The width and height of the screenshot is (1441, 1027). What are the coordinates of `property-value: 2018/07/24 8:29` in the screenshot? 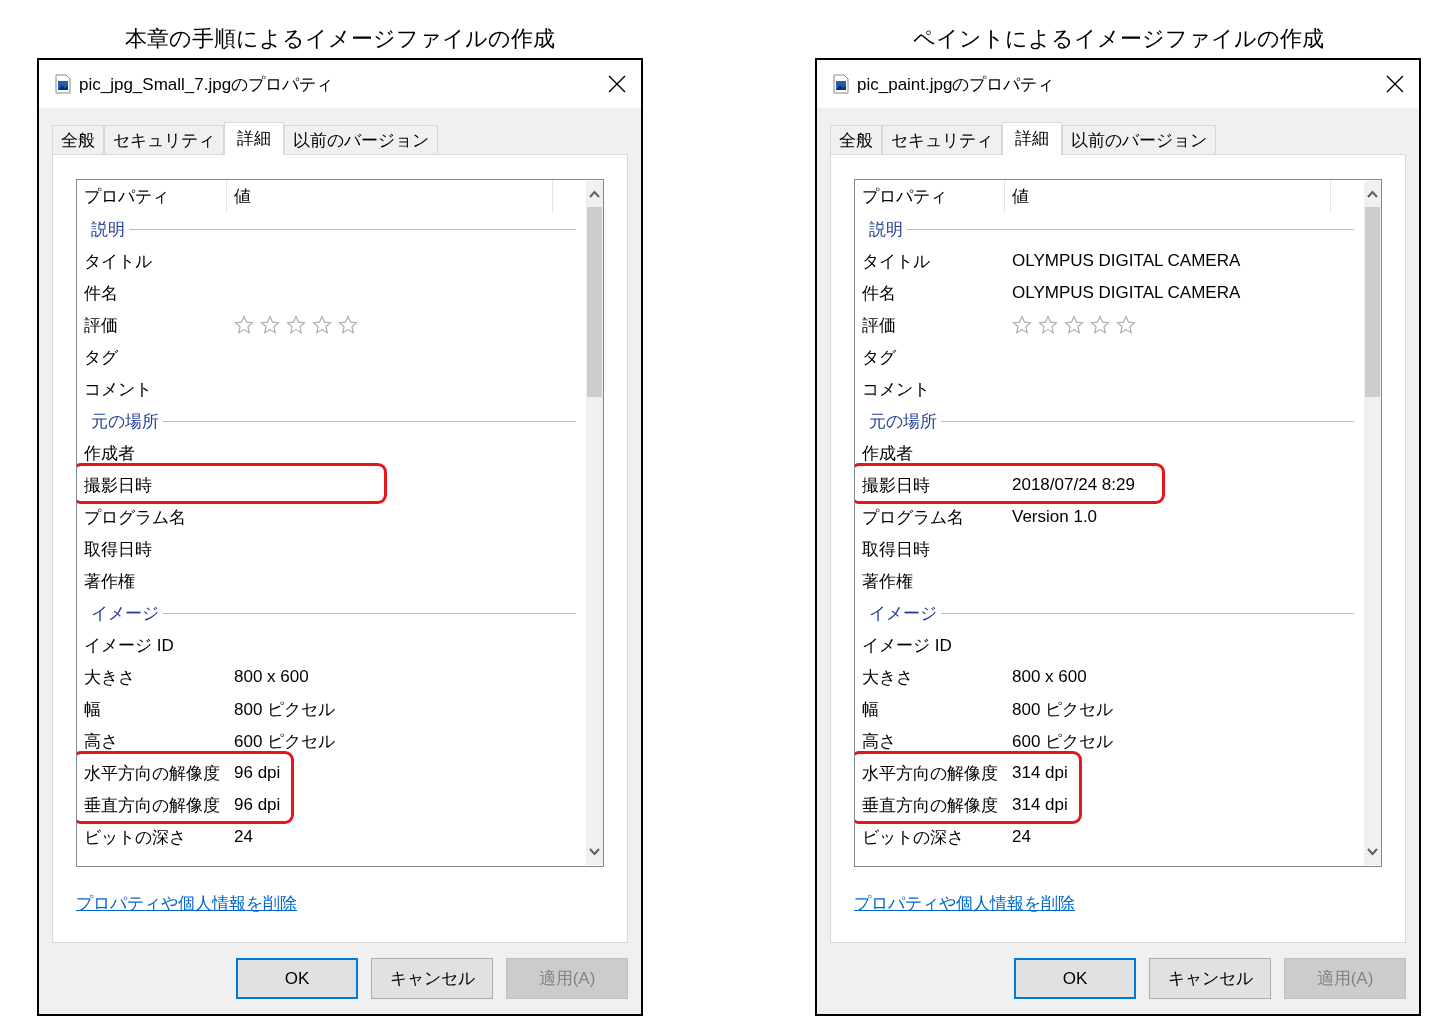 It's located at (1074, 485).